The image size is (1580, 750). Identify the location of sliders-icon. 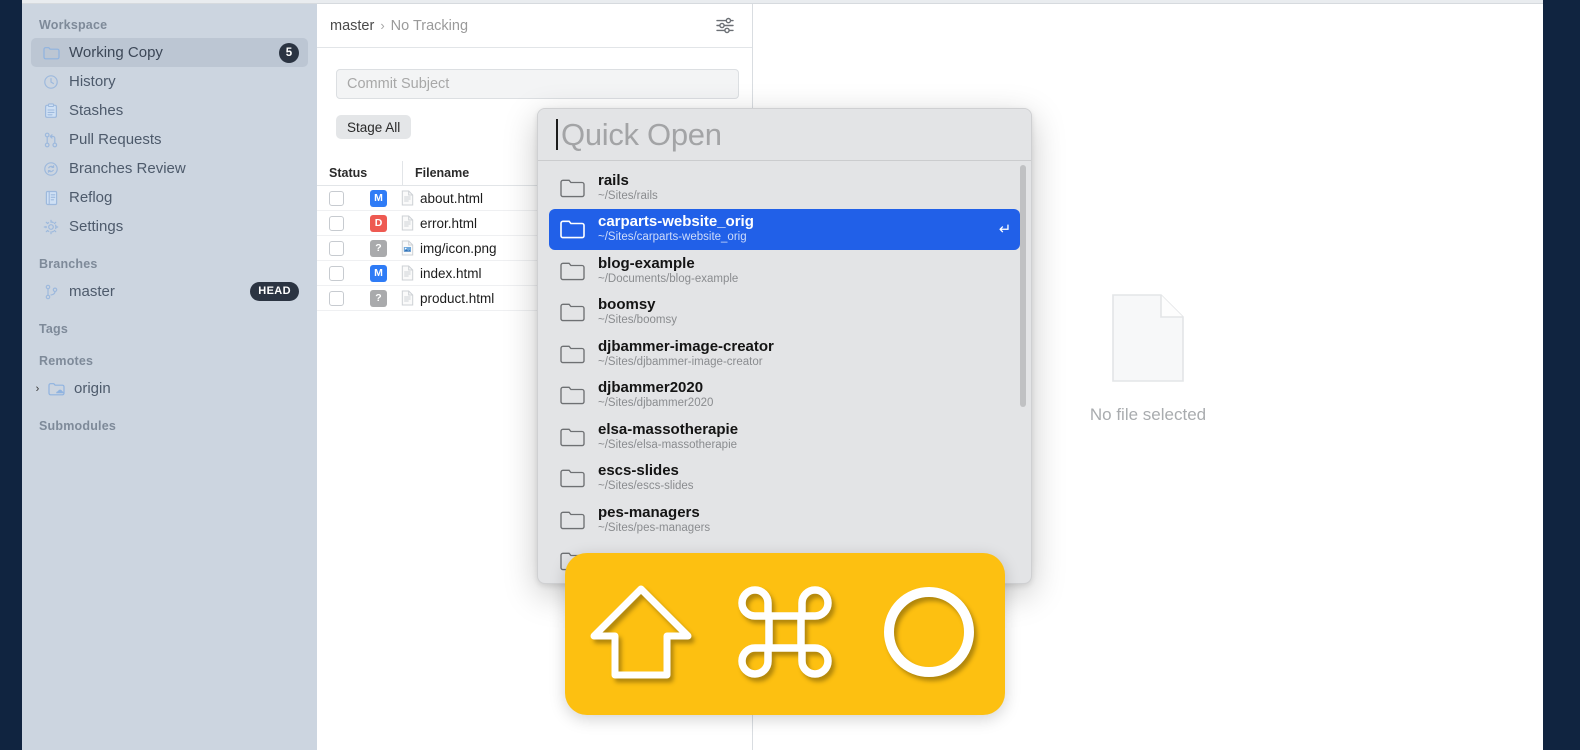
(725, 26).